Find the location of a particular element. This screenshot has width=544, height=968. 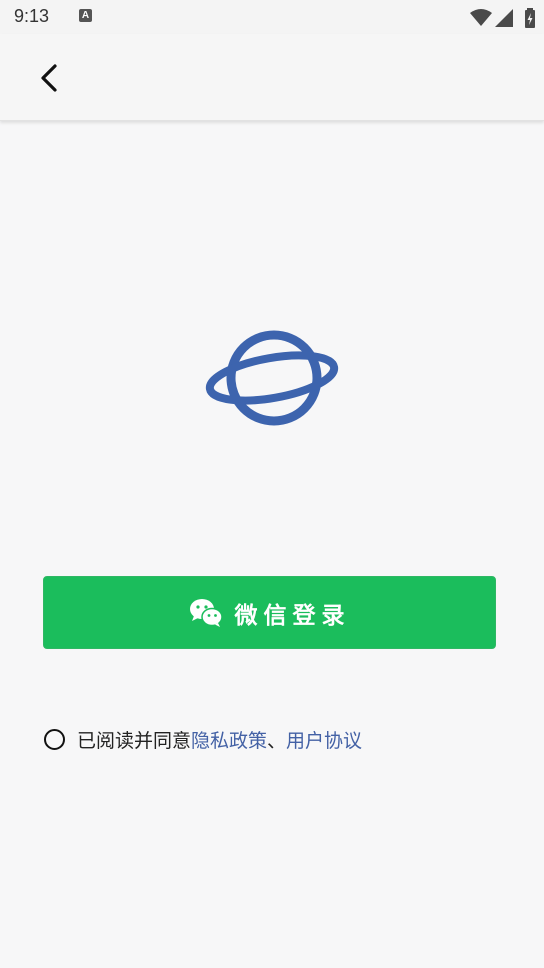

wechat-icon is located at coordinates (206, 612).